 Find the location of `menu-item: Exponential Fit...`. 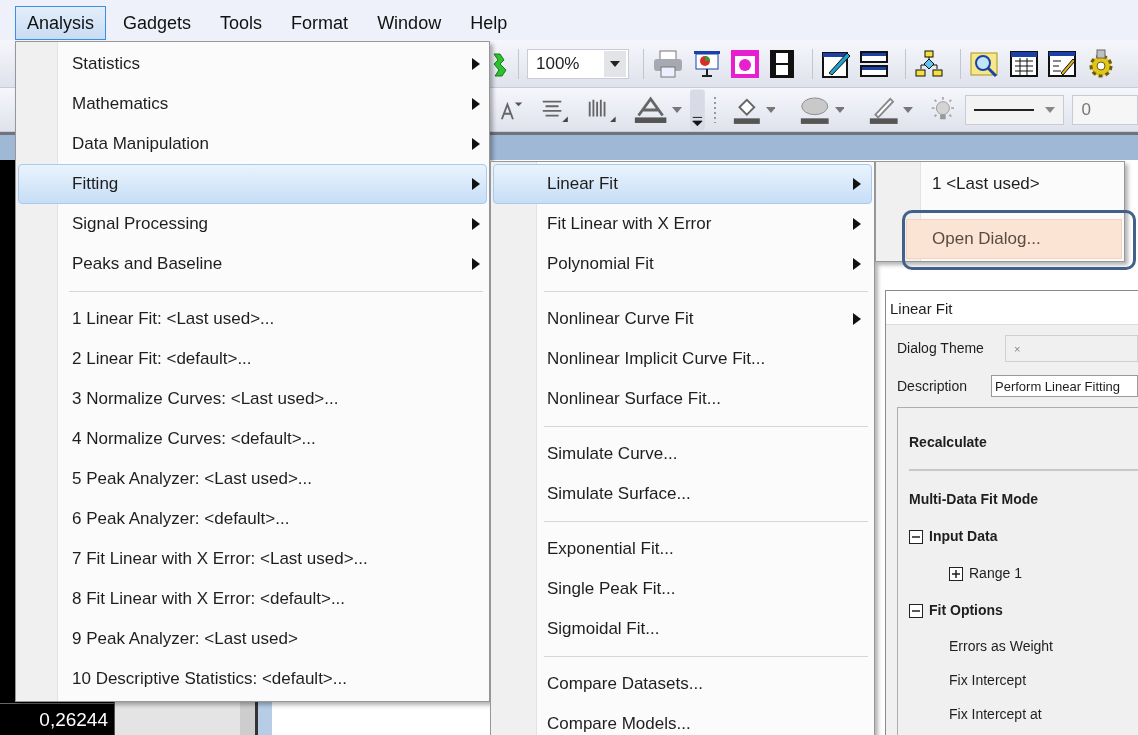

menu-item: Exponential Fit... is located at coordinates (682, 549).